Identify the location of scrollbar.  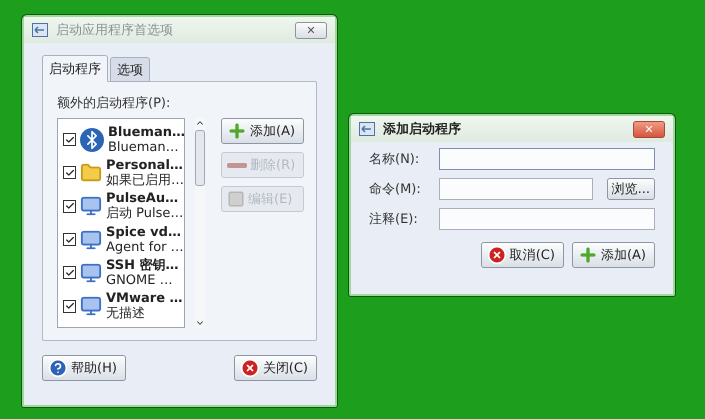
(200, 223).